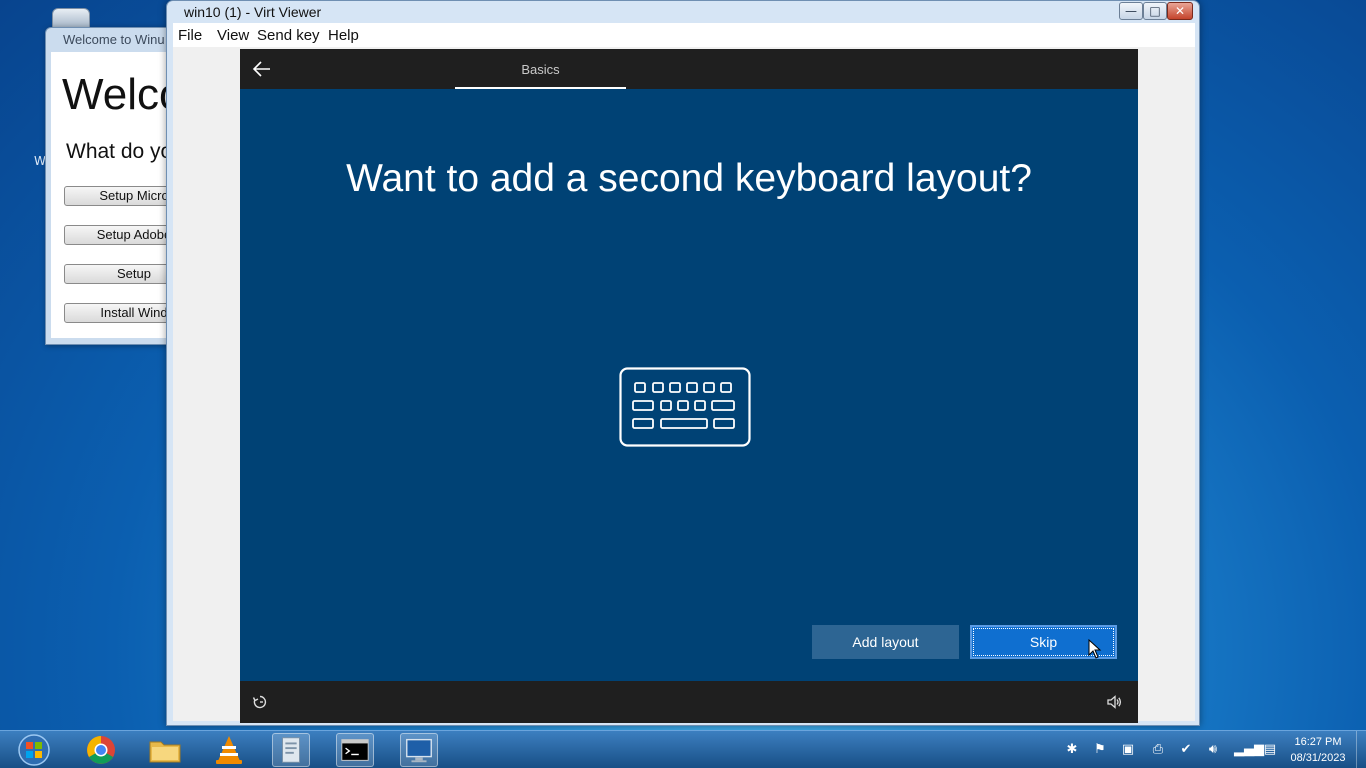 The width and height of the screenshot is (1366, 768). I want to click on oobe-bottom-bar, so click(689, 702).